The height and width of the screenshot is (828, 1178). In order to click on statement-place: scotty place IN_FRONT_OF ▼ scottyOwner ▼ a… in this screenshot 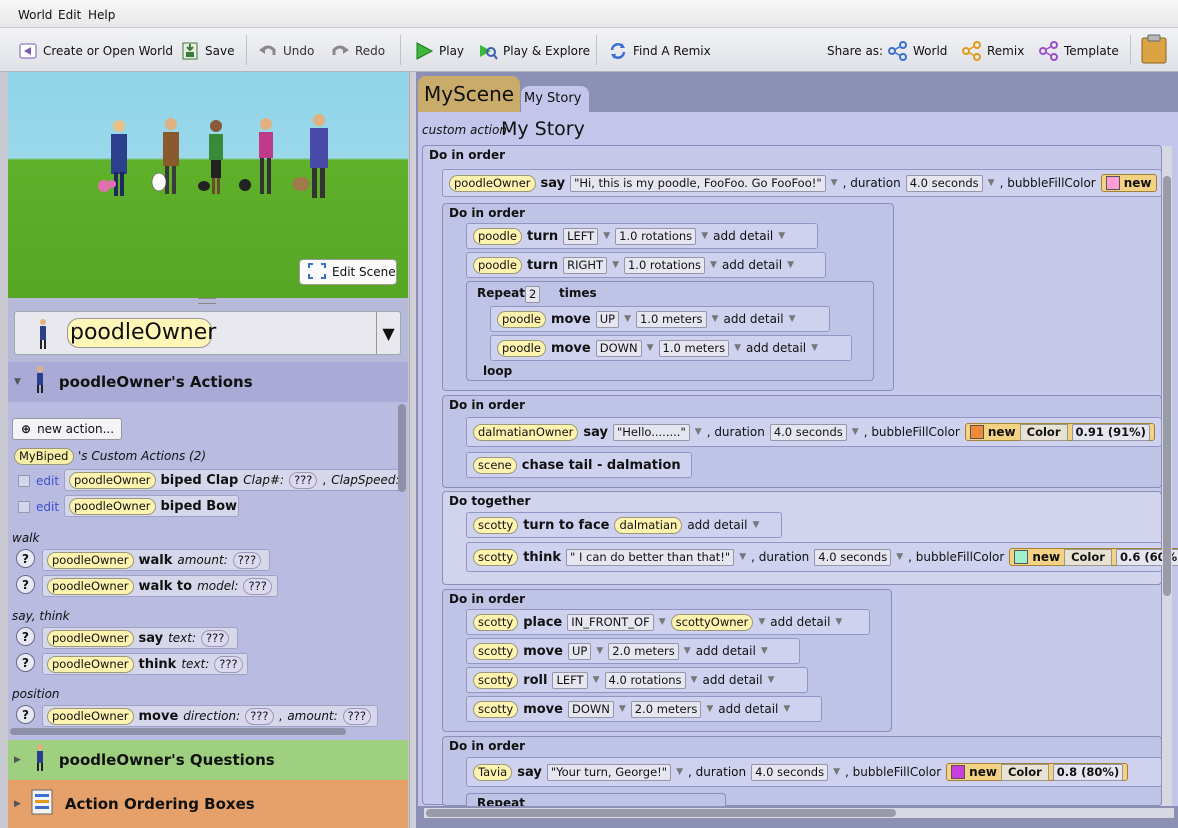, I will do `click(668, 622)`.